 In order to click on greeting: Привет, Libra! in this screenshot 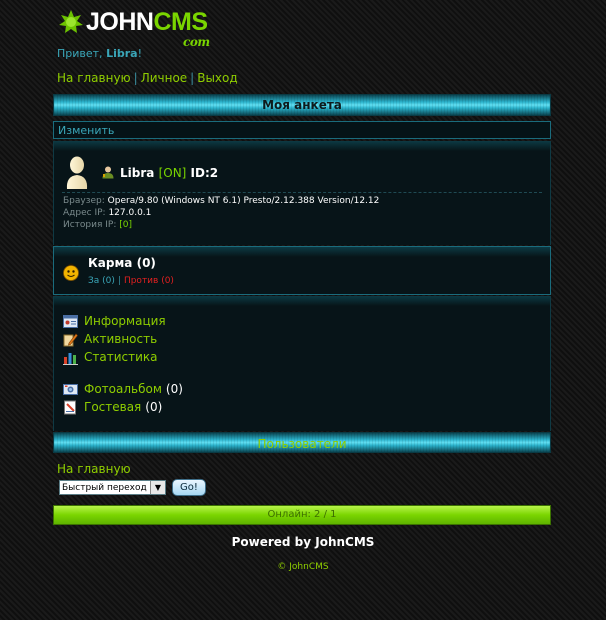, I will do `click(99, 53)`.